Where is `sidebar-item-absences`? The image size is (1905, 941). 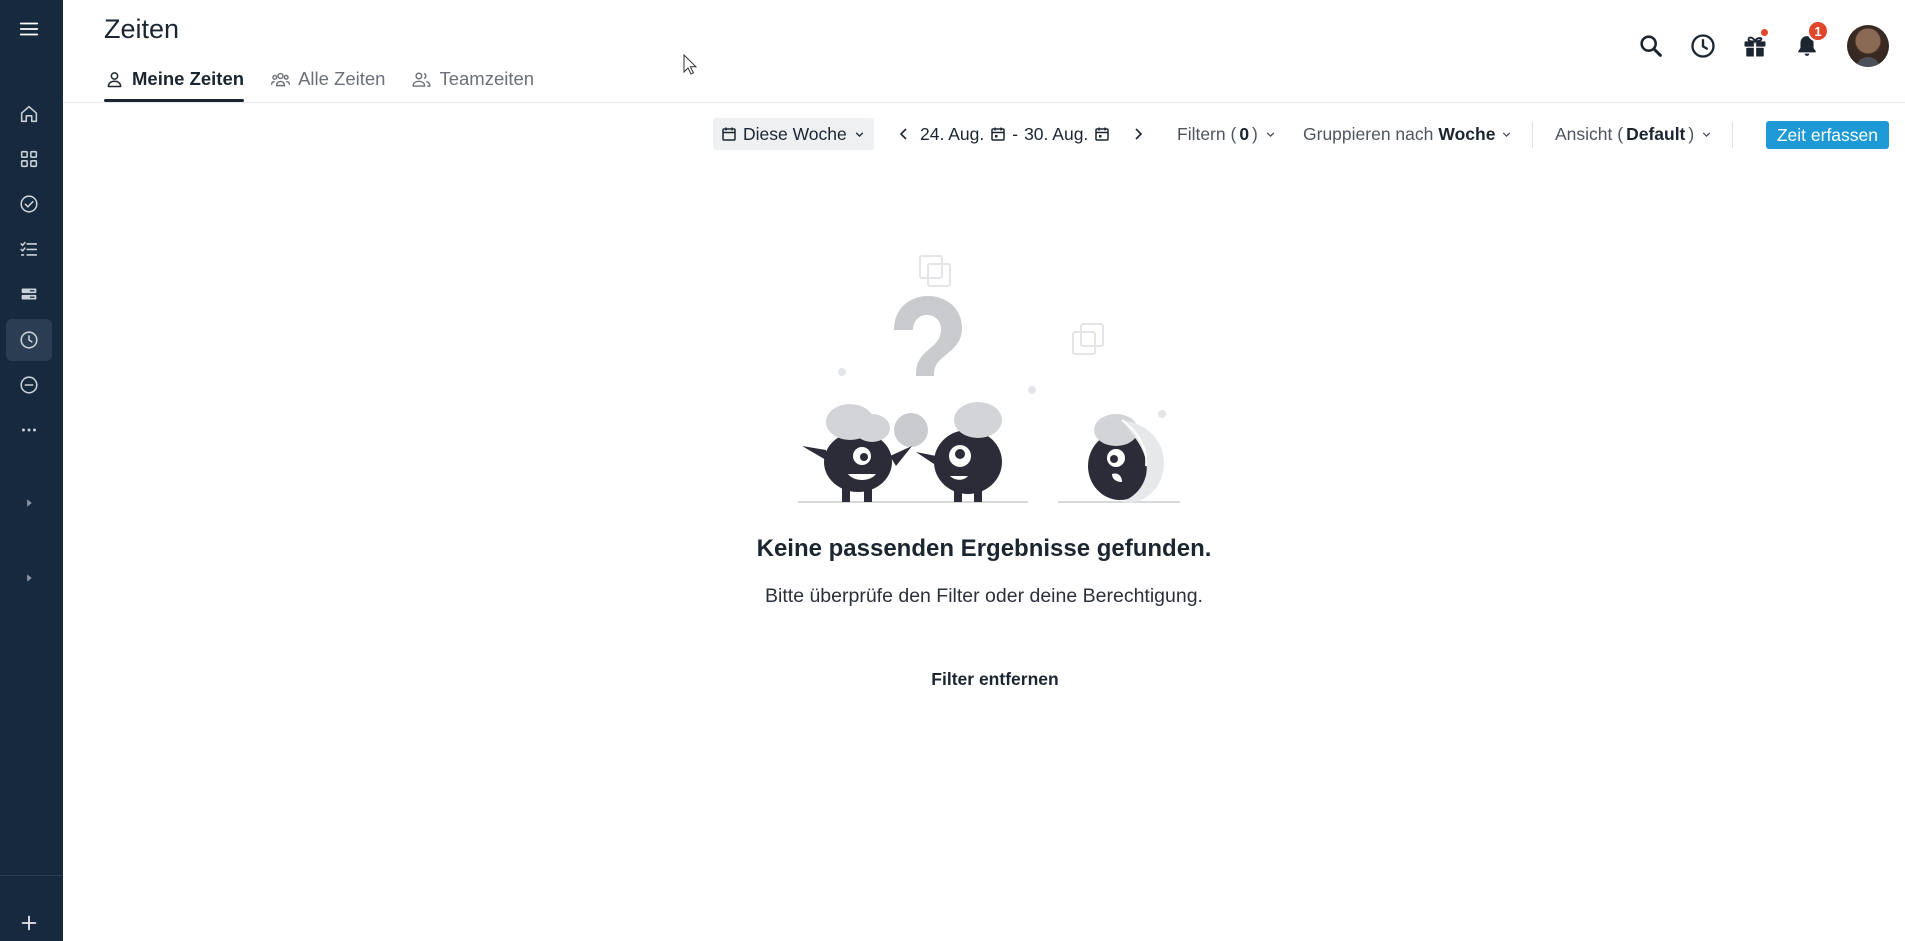 sidebar-item-absences is located at coordinates (29, 385).